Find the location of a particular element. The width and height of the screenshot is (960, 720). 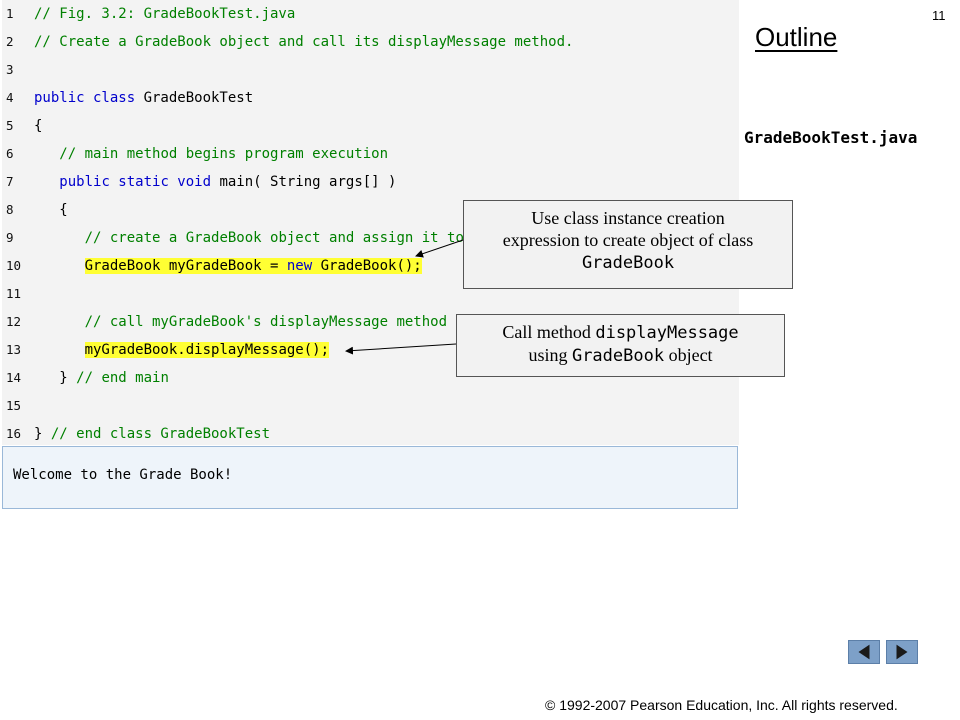

triangle-right-icon is located at coordinates (902, 652).